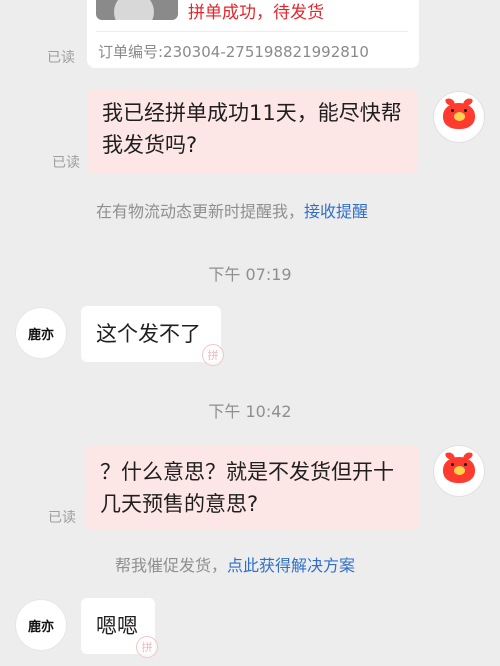  I want to click on product-thumbnail, so click(137, 10).